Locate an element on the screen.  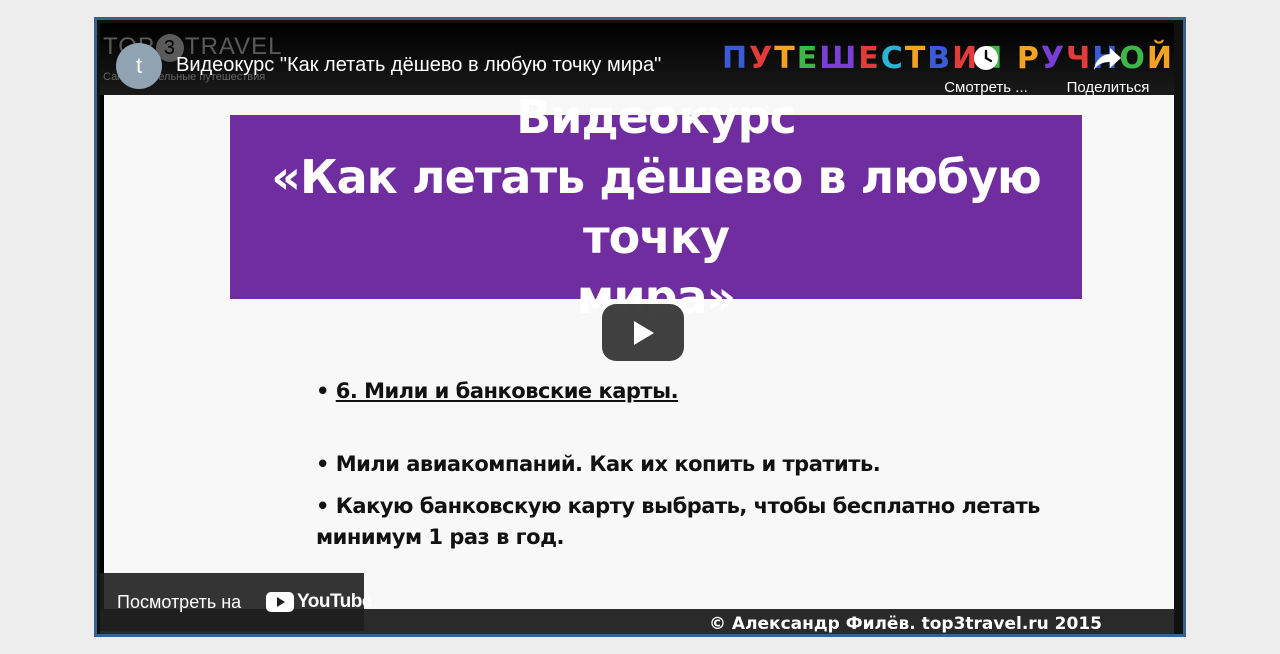
youtube-play-icon is located at coordinates (280, 602).